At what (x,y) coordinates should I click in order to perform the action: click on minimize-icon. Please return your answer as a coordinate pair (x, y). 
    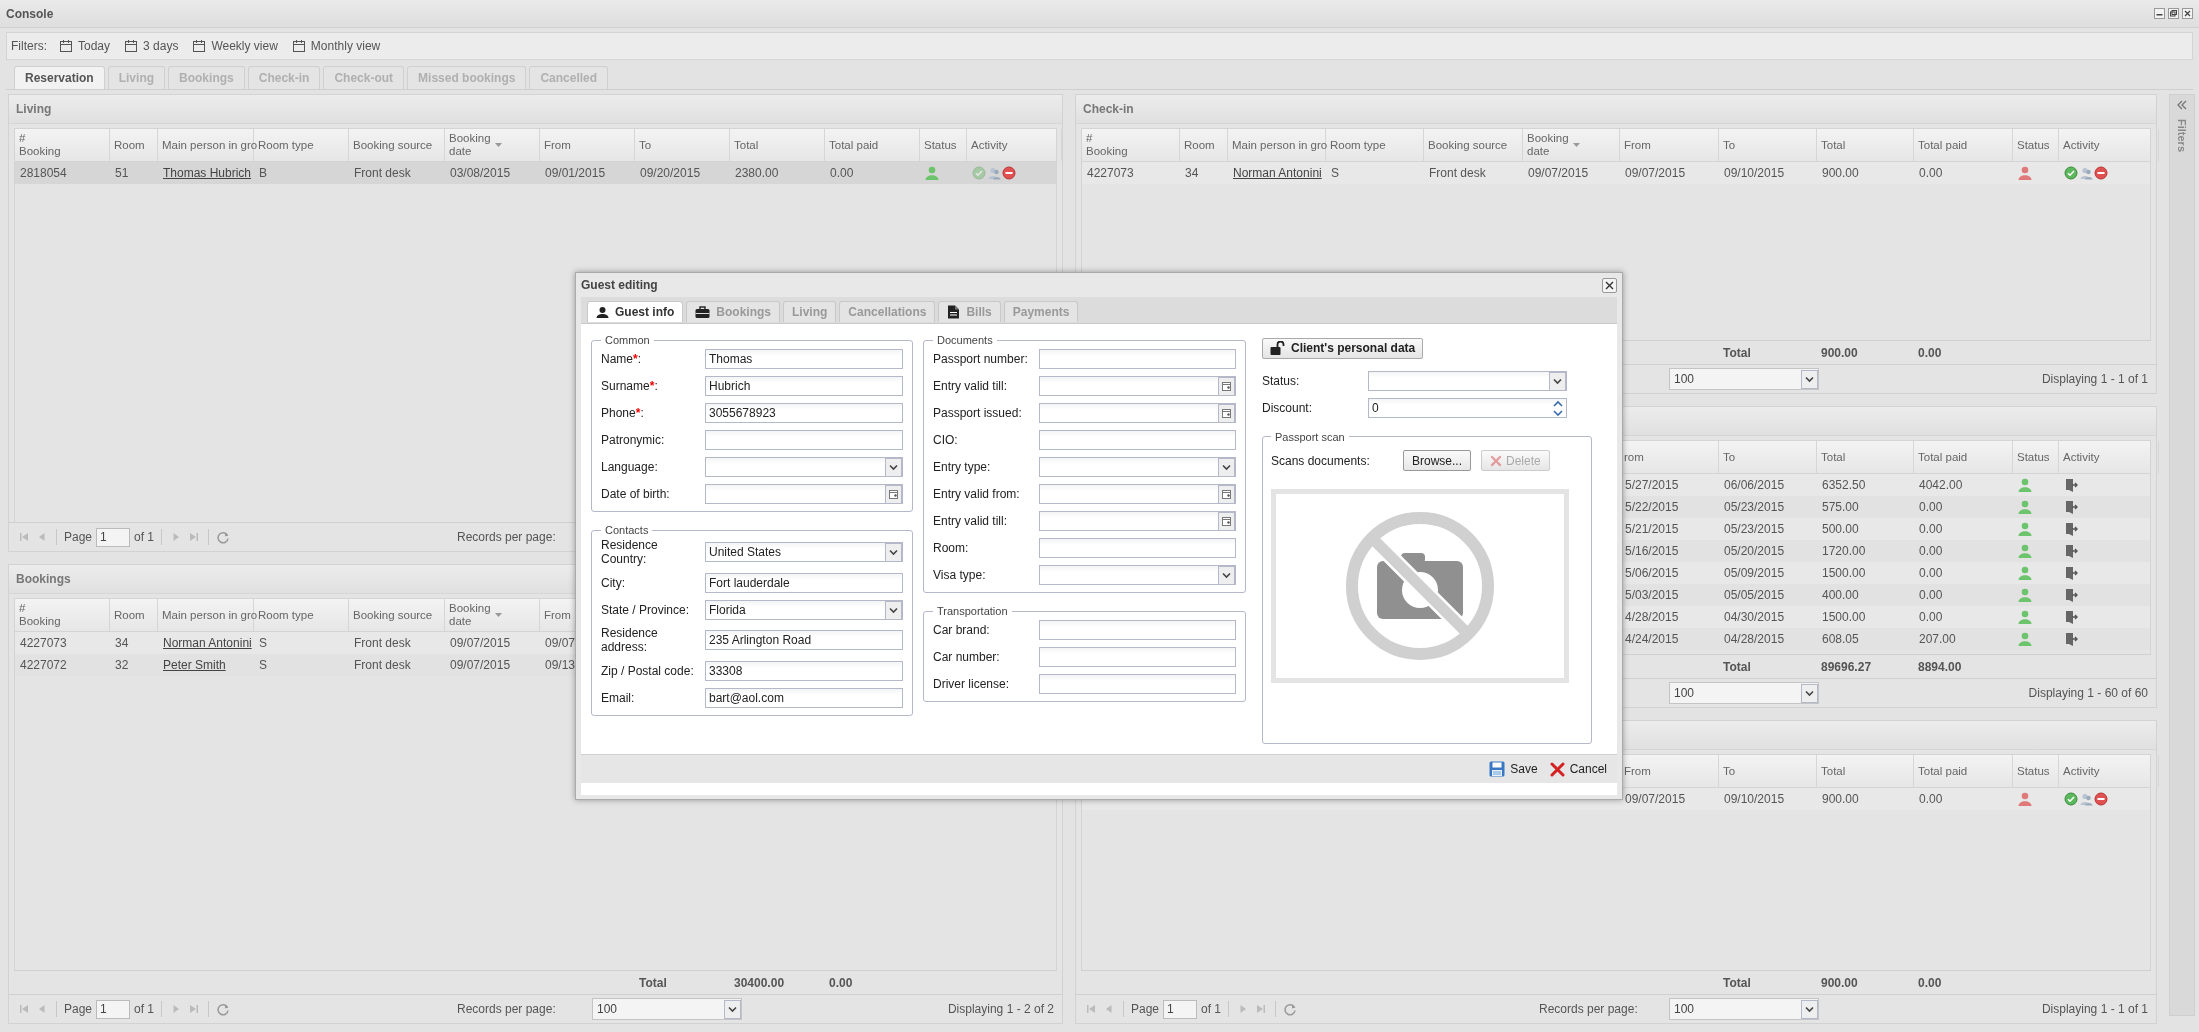
    Looking at the image, I should click on (2159, 13).